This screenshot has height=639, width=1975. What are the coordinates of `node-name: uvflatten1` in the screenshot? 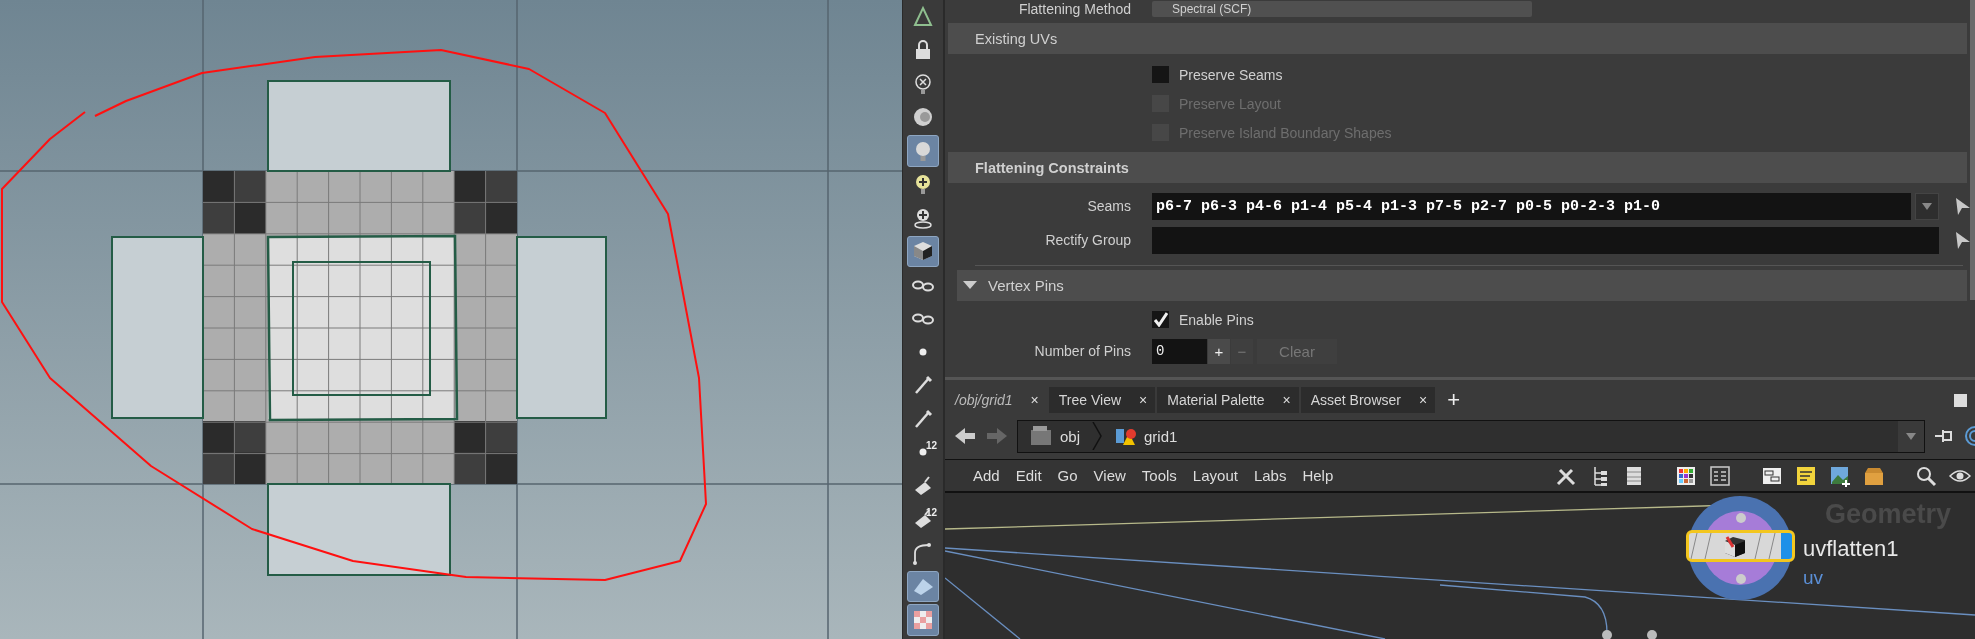 It's located at (1851, 549).